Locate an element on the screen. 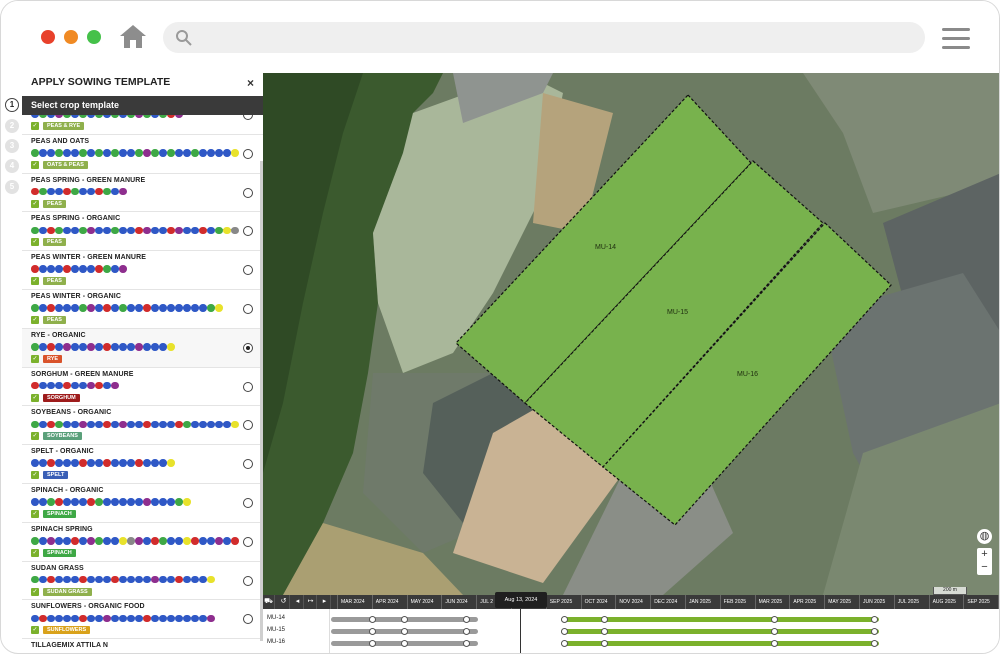 Image resolution: width=1000 pixels, height=654 pixels. timeline-month-label: MAR 2025 is located at coordinates (772, 602).